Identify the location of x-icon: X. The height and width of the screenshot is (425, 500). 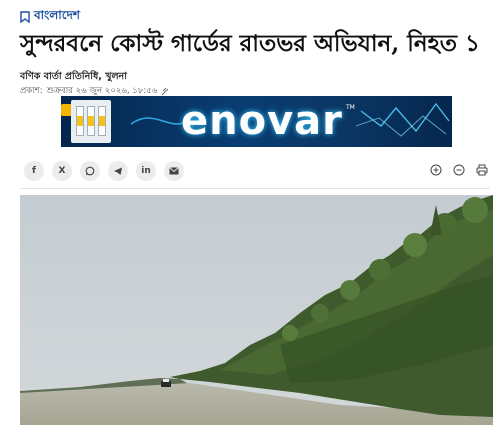
(62, 171).